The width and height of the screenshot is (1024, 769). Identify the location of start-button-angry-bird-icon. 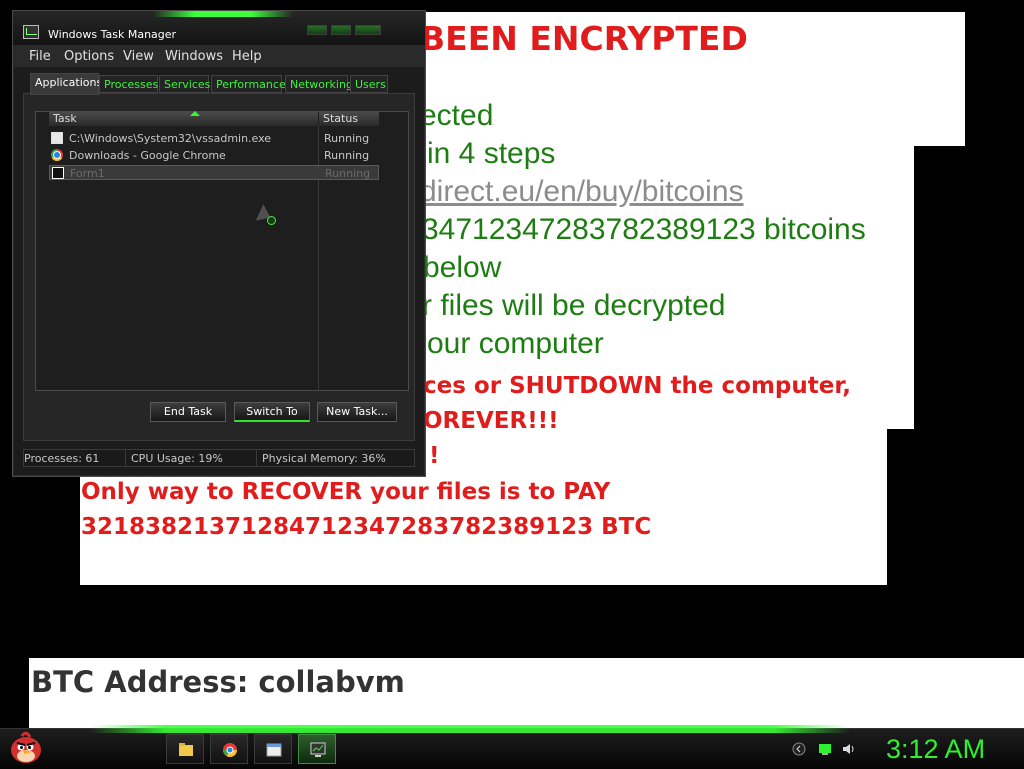
(26, 747).